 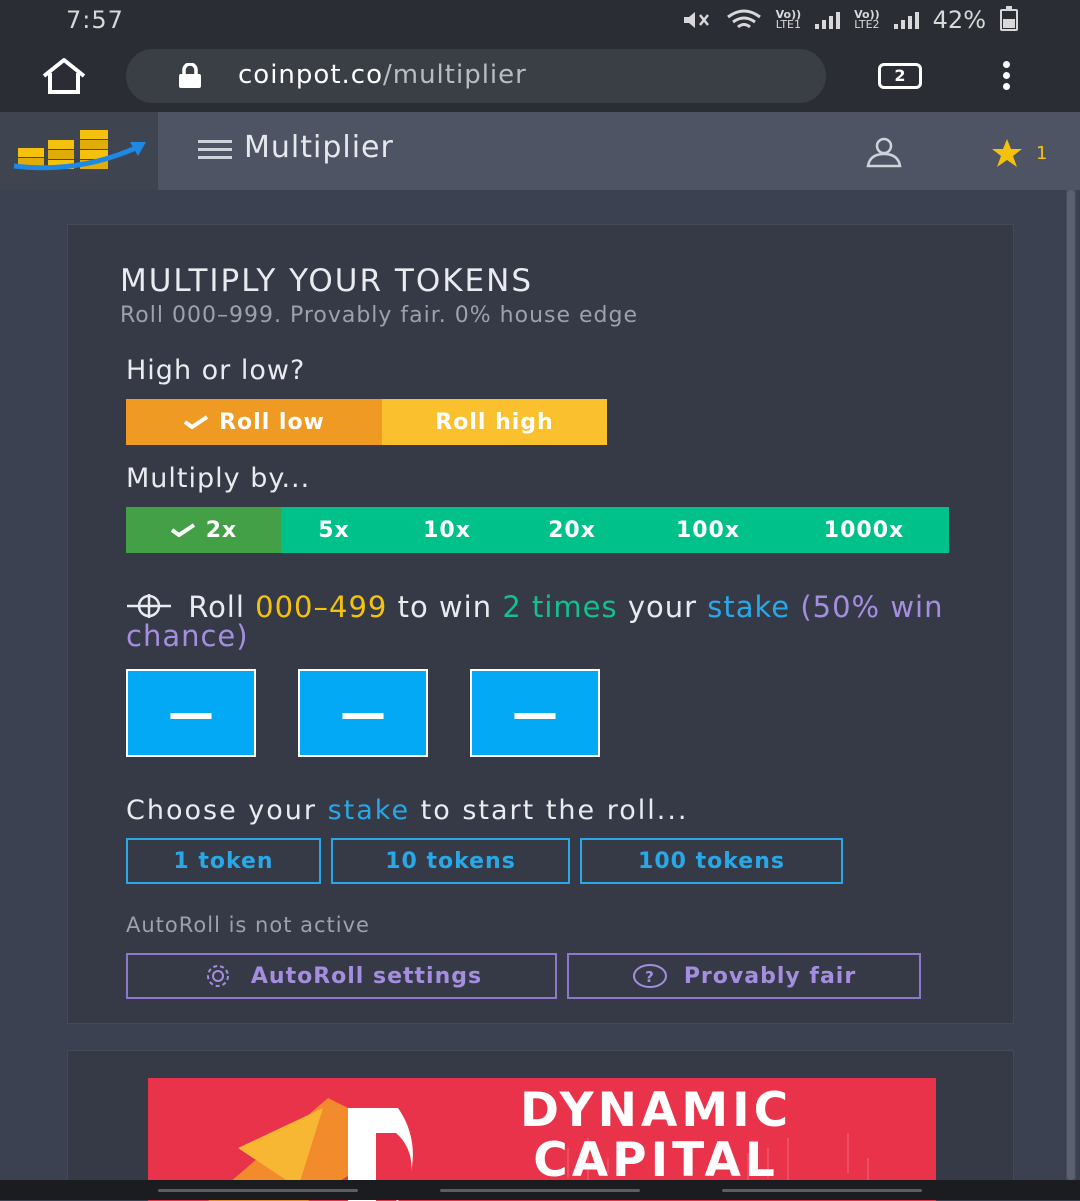 I want to click on lock-icon, so click(x=190, y=75).